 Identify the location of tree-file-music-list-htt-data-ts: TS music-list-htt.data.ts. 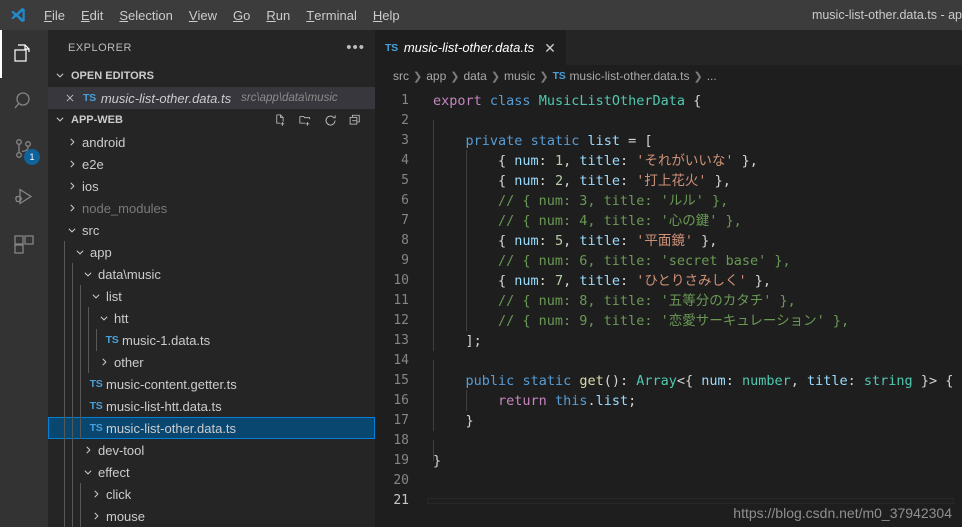
(211, 406).